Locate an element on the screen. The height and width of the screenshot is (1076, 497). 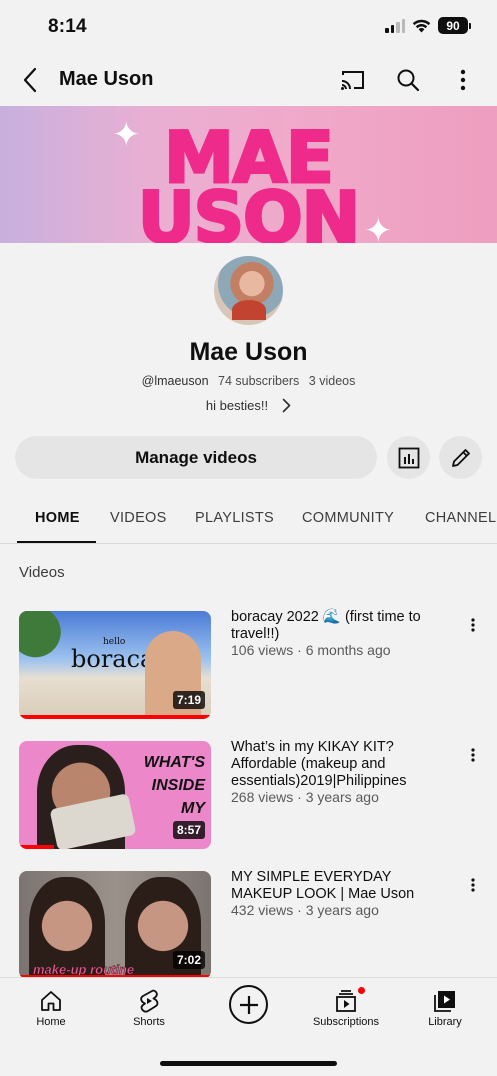
nav-home: Home is located at coordinates (51, 1008).